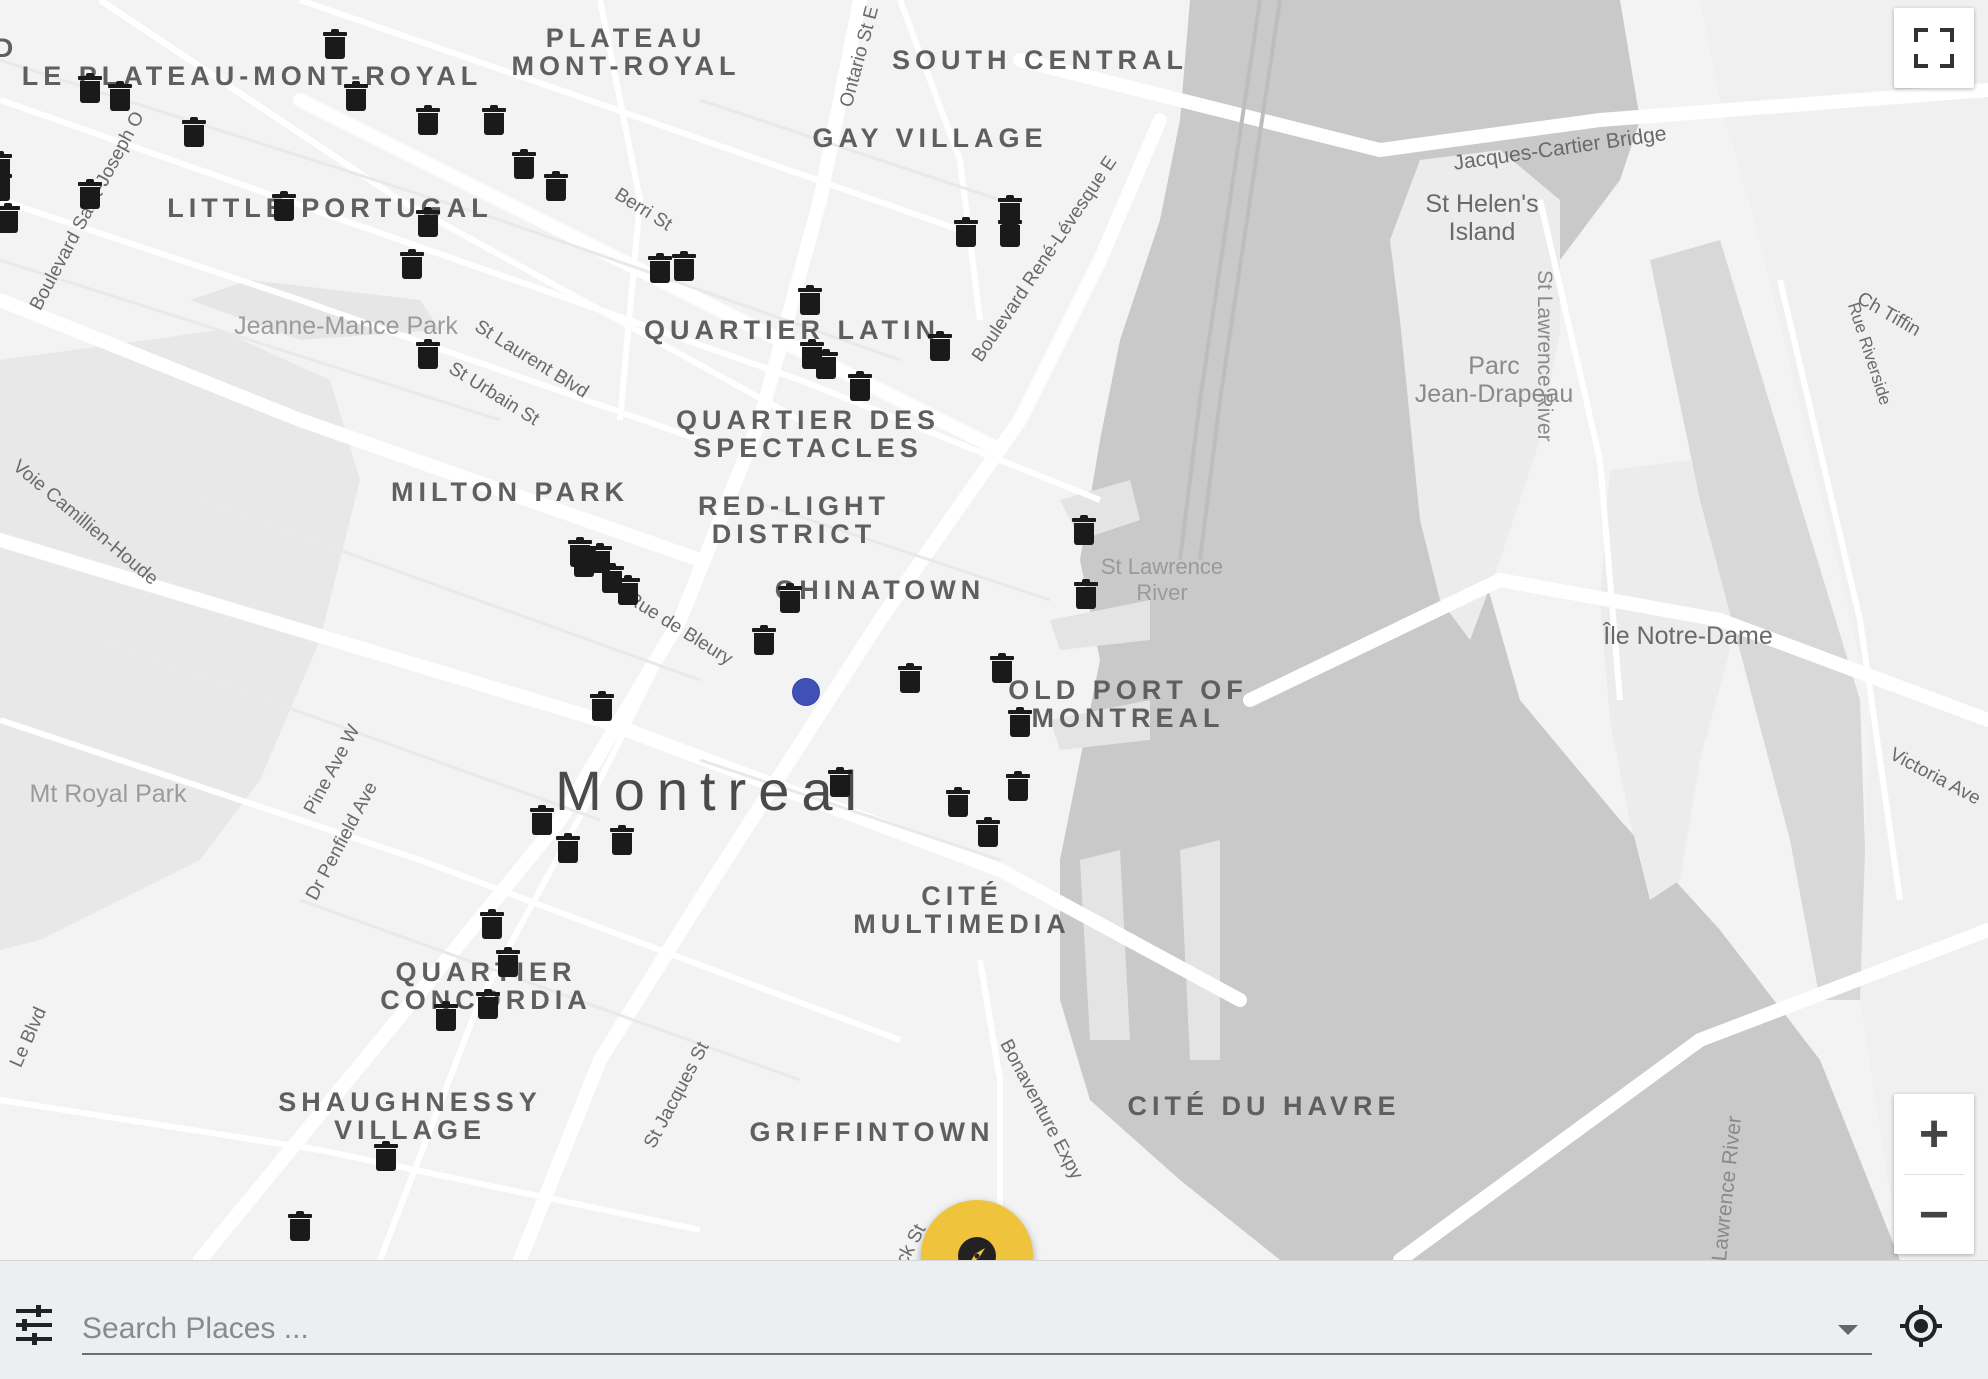 The width and height of the screenshot is (1988, 1379). I want to click on district-label-plateau-mont-royal: PLATEAU MONT-ROYAL, so click(626, 52).